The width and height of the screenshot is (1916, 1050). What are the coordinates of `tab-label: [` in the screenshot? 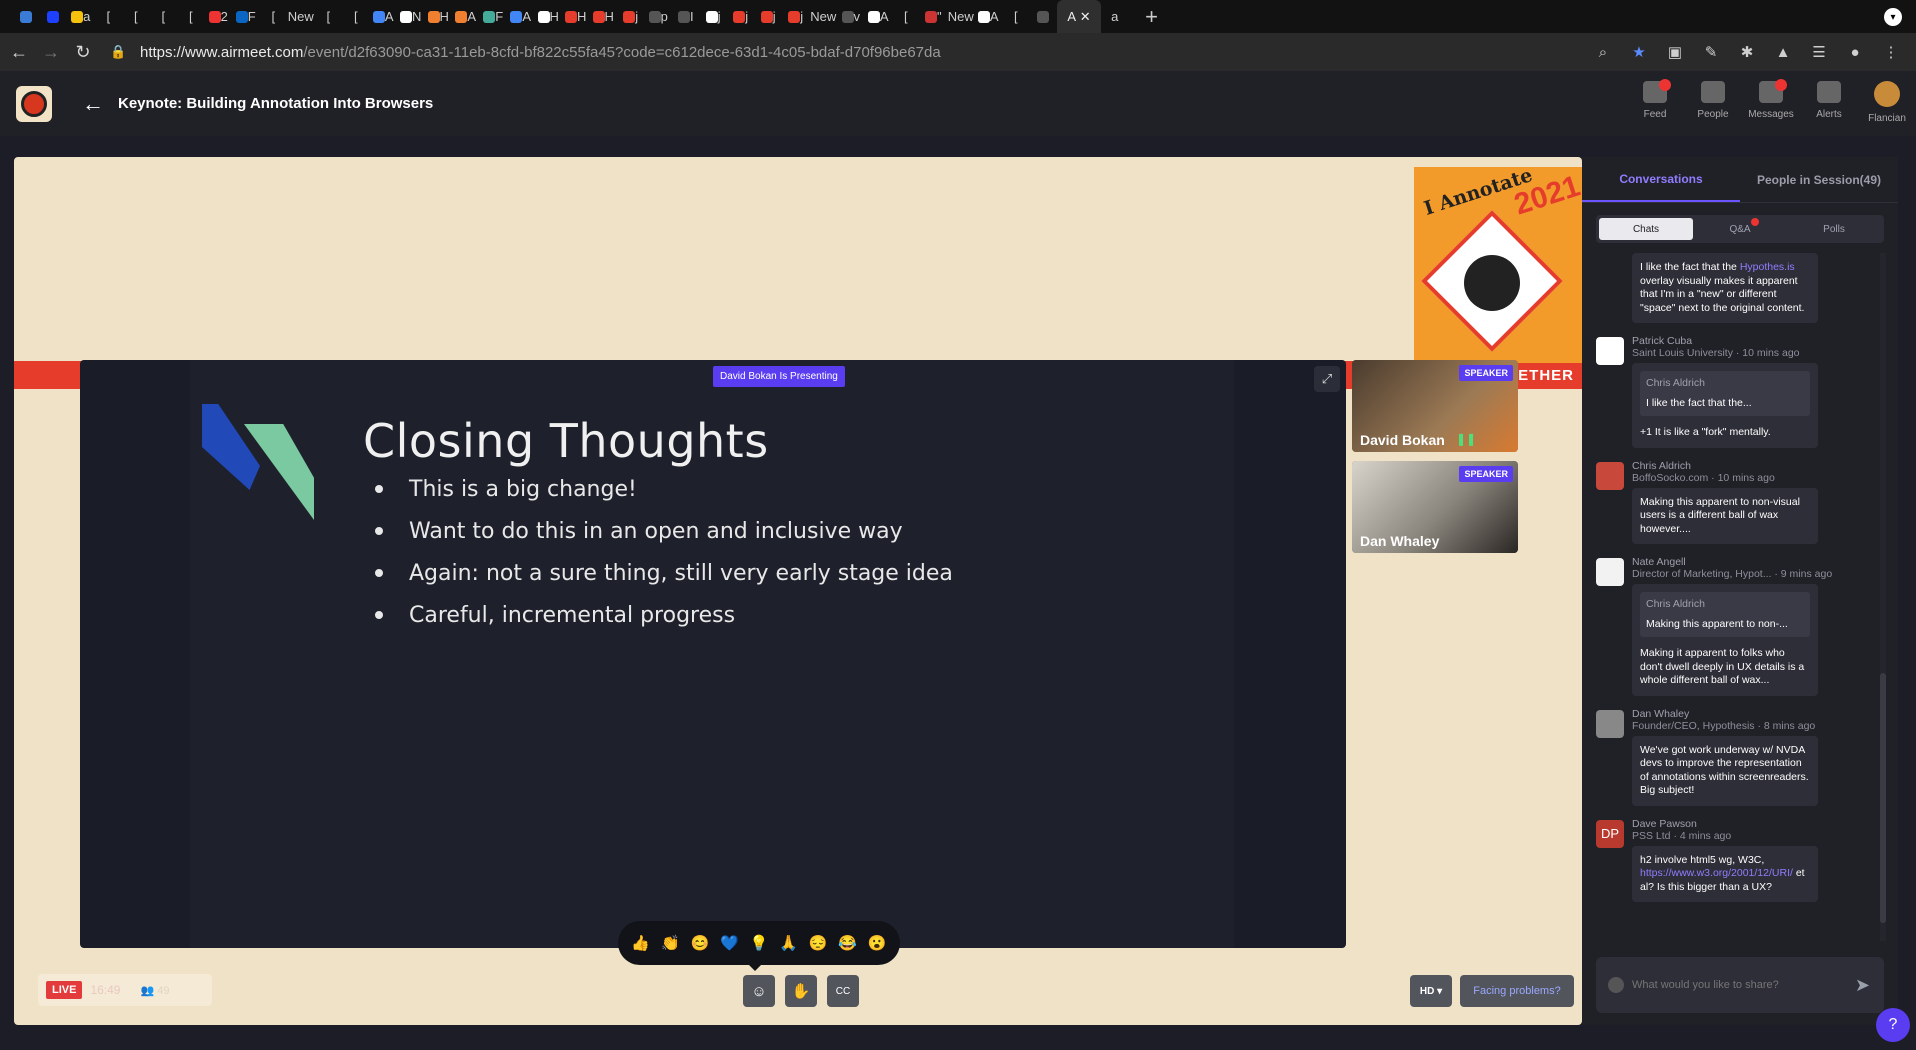 It's located at (190, 16).